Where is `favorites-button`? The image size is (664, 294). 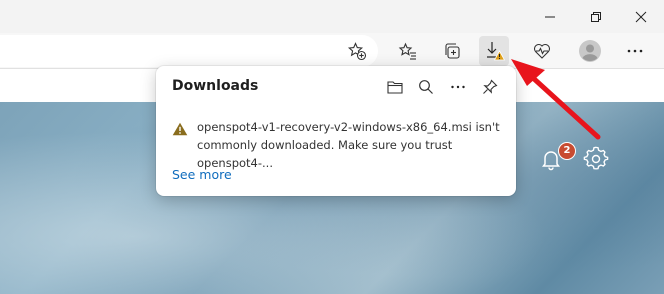 favorites-button is located at coordinates (408, 51).